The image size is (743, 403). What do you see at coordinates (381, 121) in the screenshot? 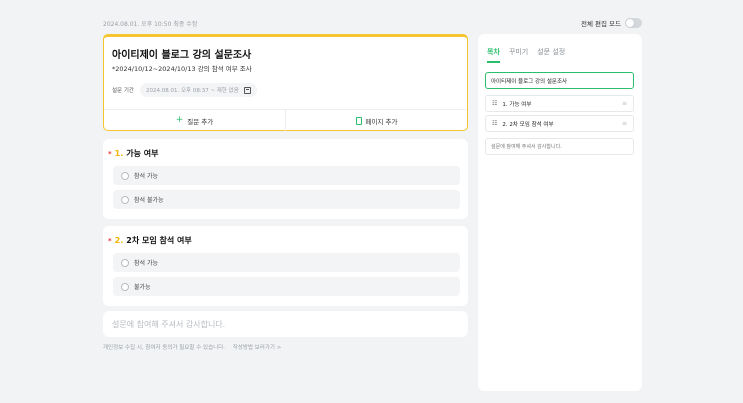
I see `add-page-label: 페이지 추가` at bounding box center [381, 121].